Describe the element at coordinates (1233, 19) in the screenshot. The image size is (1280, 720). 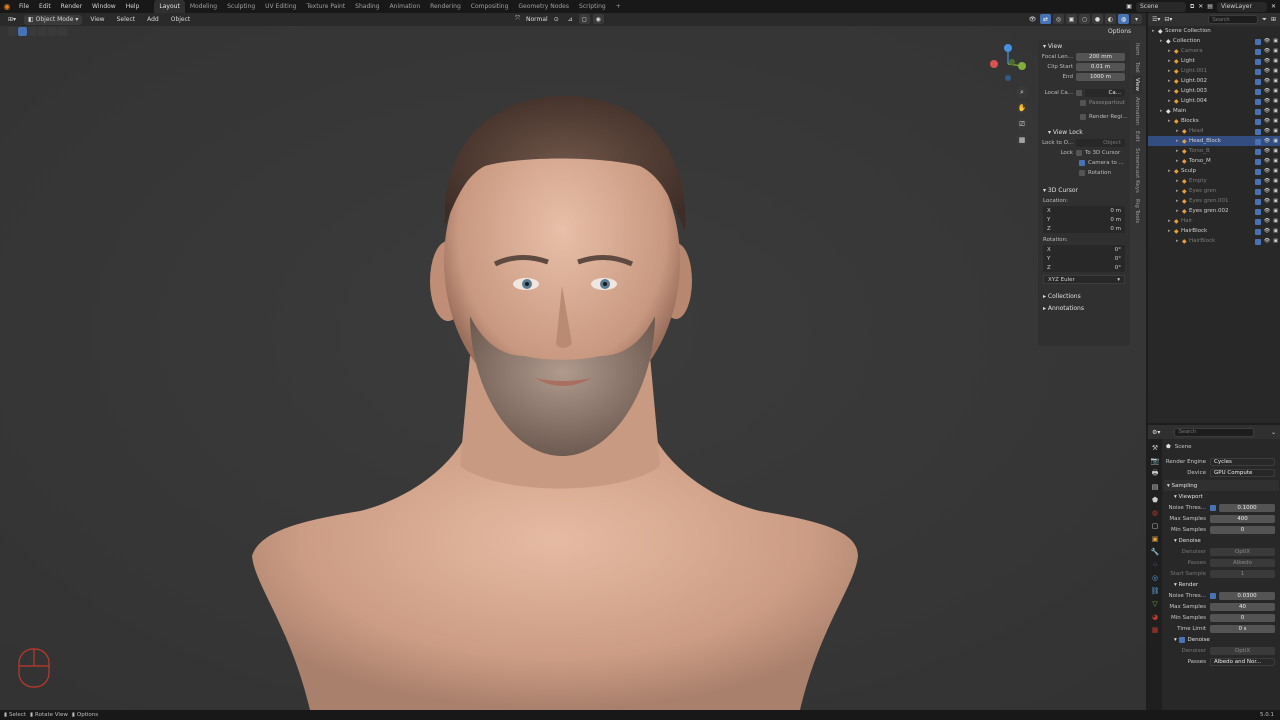
I see `outliner-search-input` at that location.